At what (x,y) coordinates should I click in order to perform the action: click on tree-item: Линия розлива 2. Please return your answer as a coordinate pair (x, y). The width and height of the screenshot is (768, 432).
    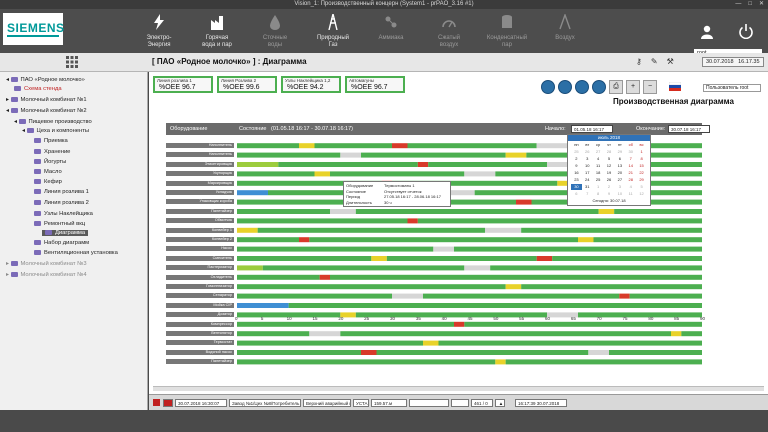
    Looking at the image, I should click on (61, 203).